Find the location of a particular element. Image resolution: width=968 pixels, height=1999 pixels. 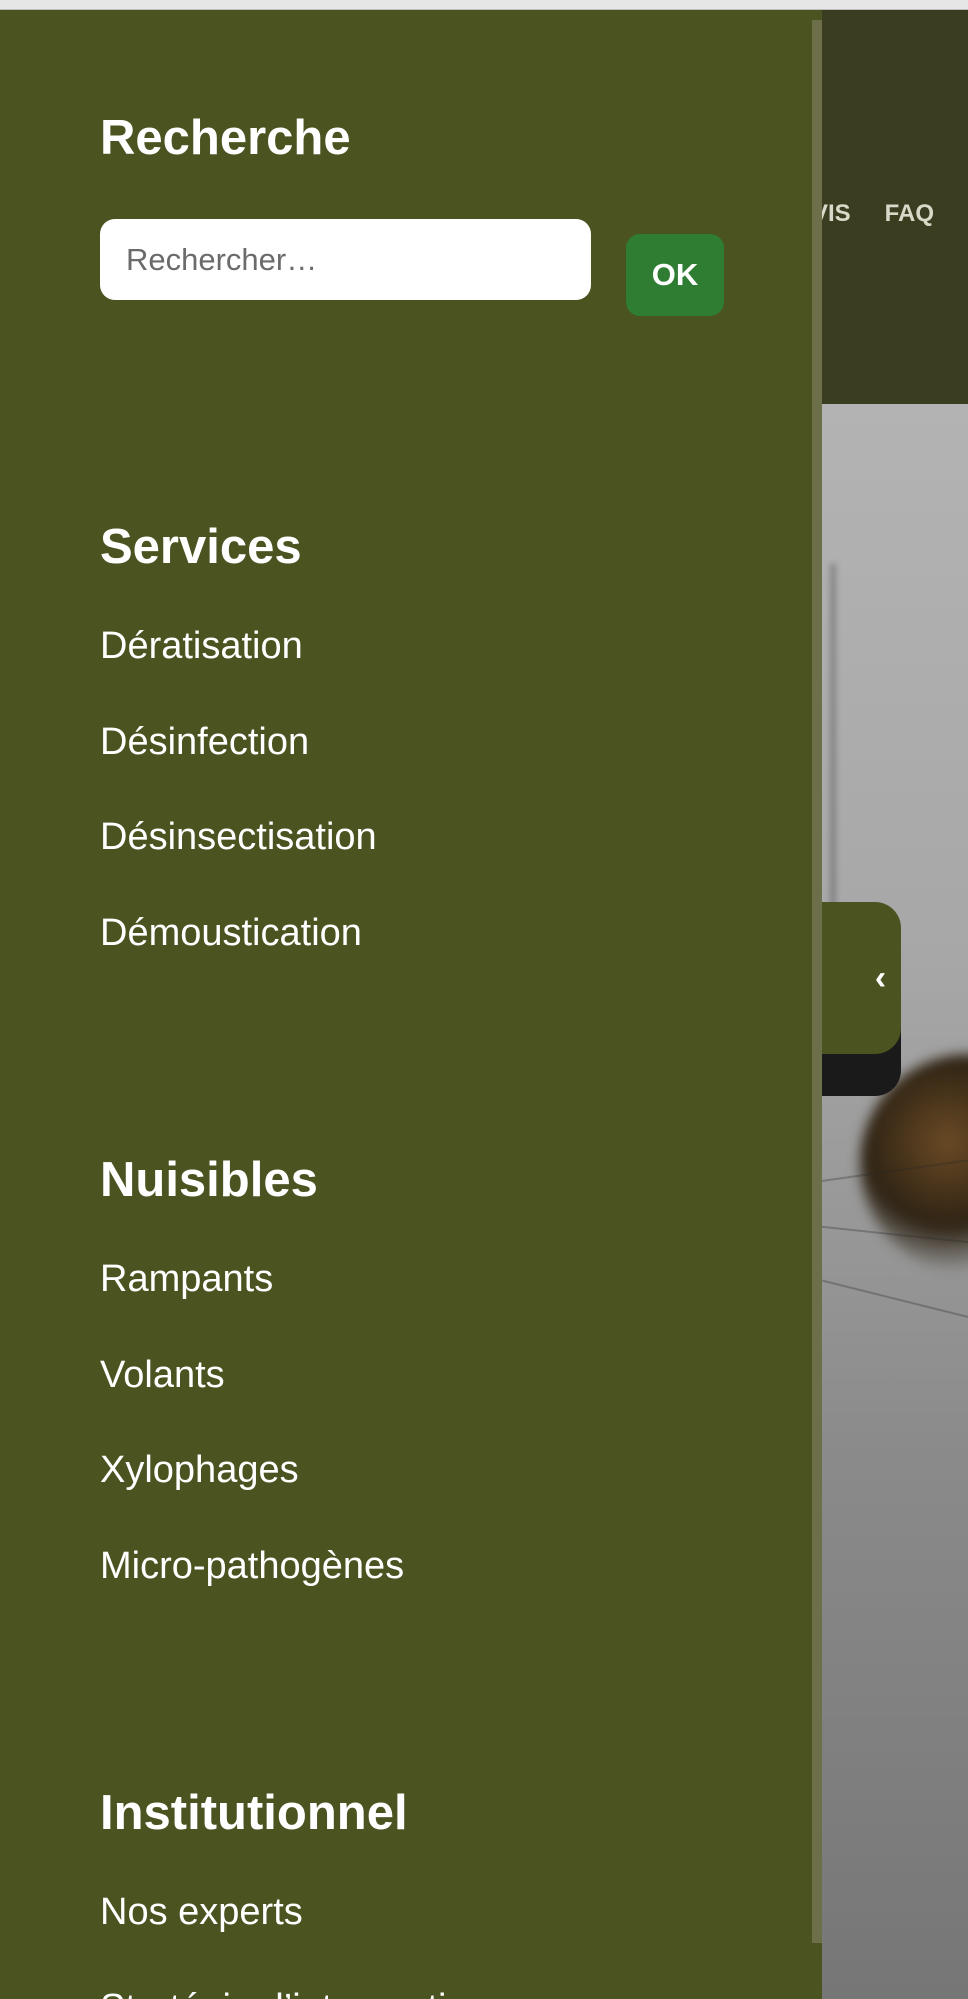

institutionnel-list: Nos experts Stratégie d’intervention is located at coordinates (294, 1946).